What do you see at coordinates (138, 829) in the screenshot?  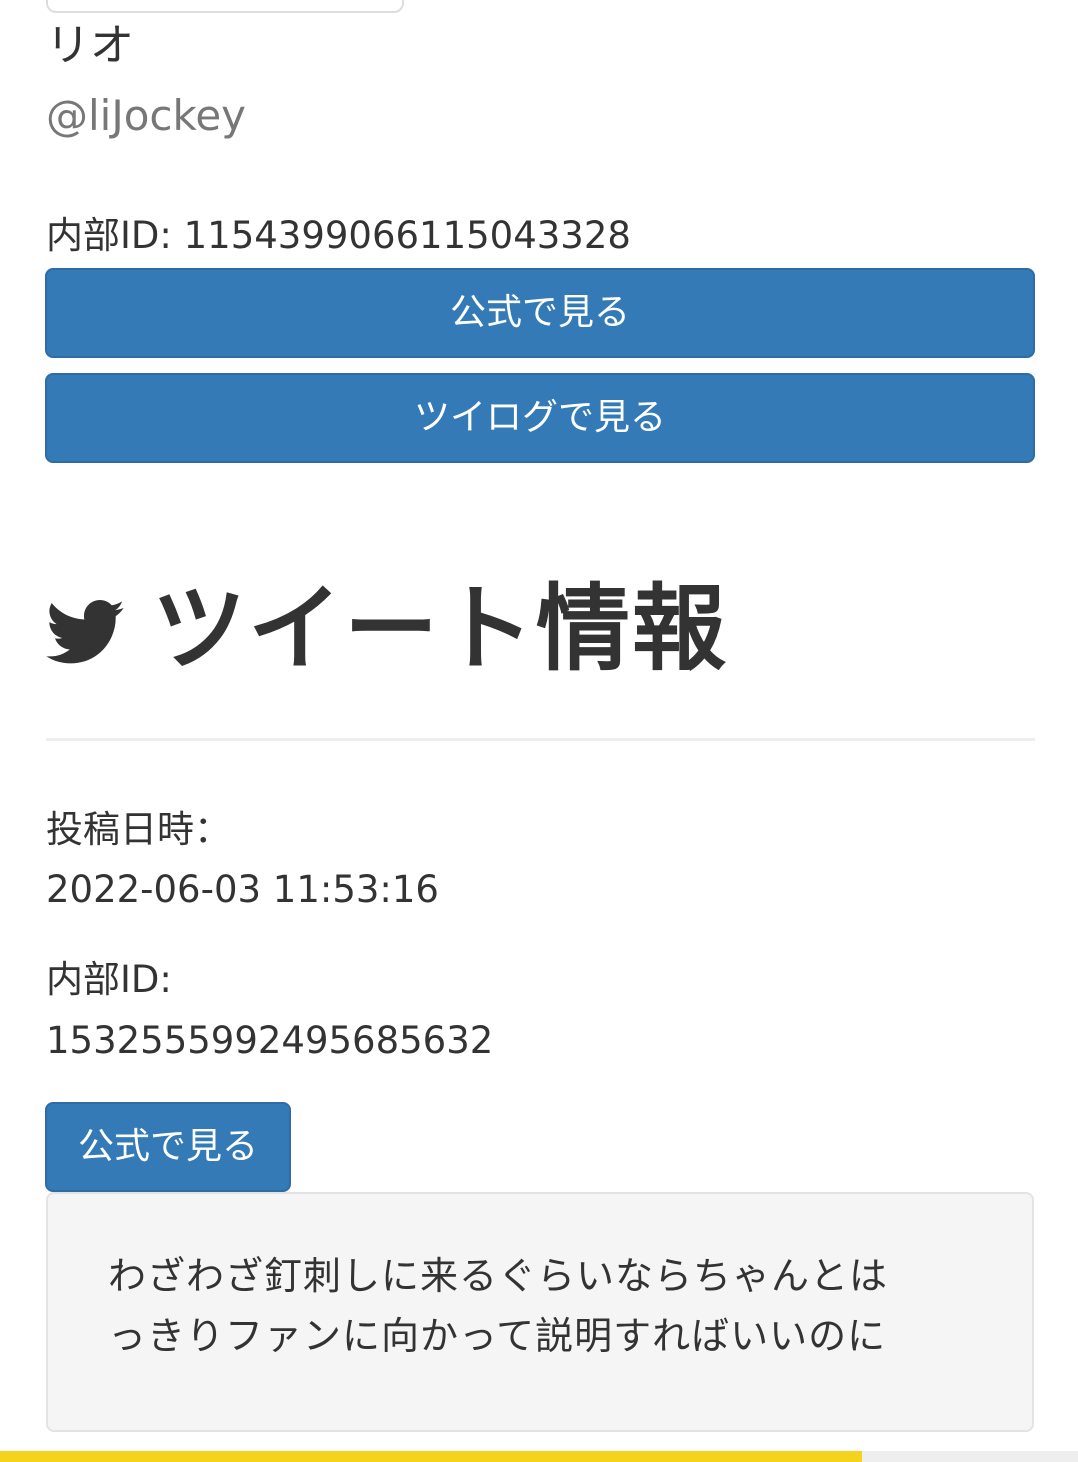 I see `posted-at-label: 投稿日時：` at bounding box center [138, 829].